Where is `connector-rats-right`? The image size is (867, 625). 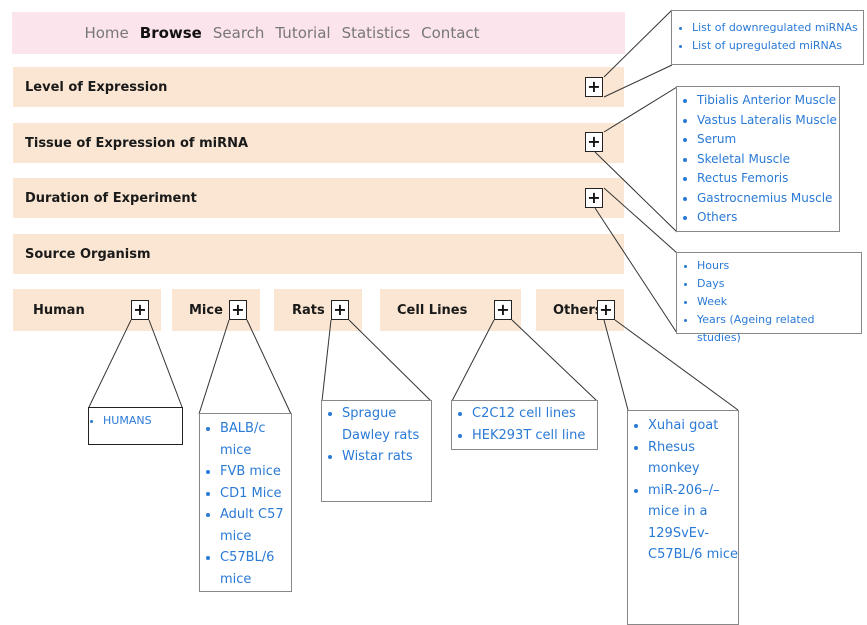
connector-rats-right is located at coordinates (390, 360).